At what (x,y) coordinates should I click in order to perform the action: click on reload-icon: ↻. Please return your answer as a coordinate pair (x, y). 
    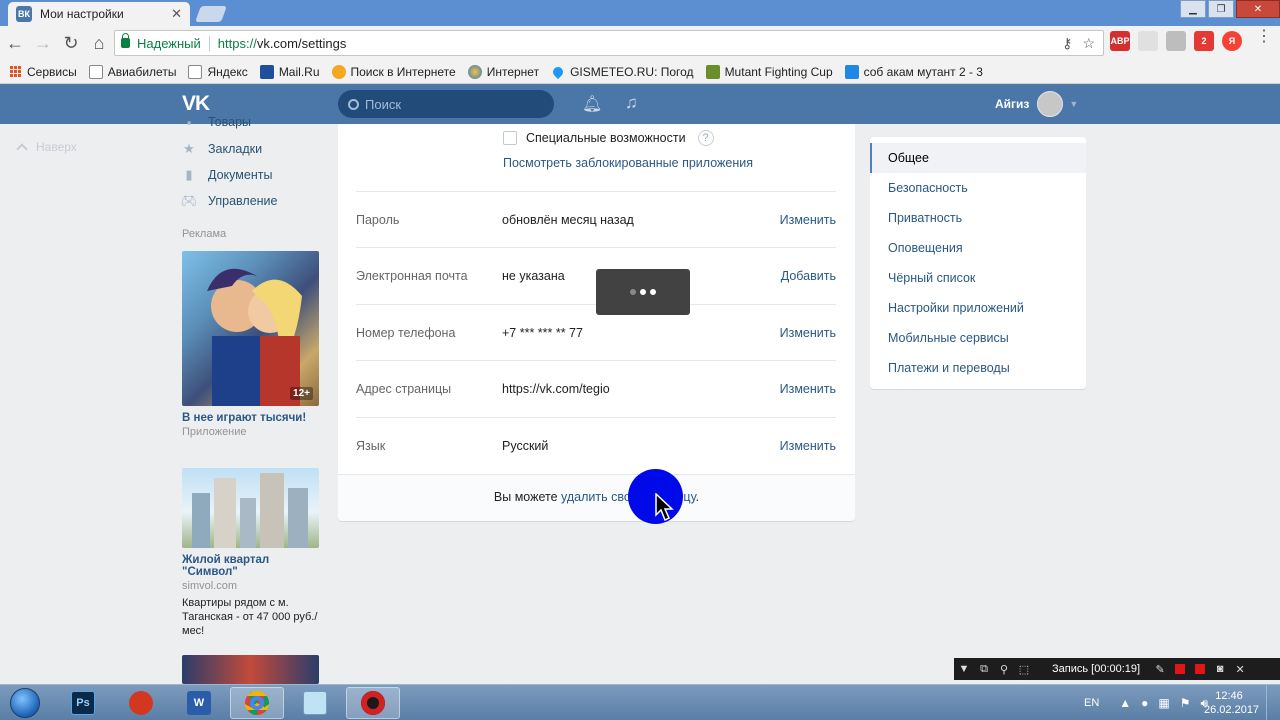
    Looking at the image, I should click on (71, 43).